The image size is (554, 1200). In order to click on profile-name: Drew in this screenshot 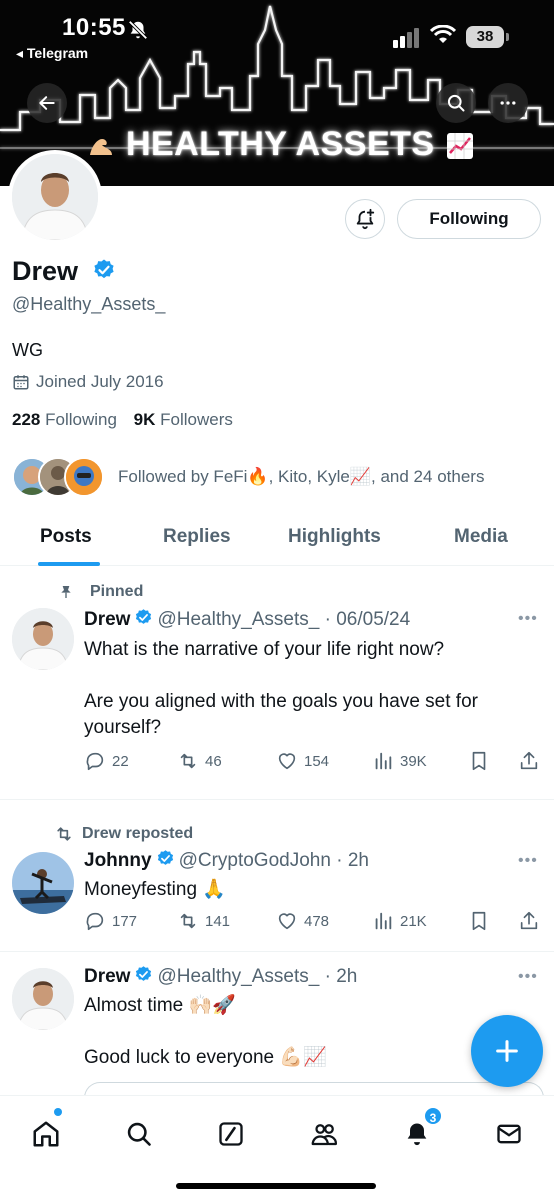, I will do `click(64, 271)`.